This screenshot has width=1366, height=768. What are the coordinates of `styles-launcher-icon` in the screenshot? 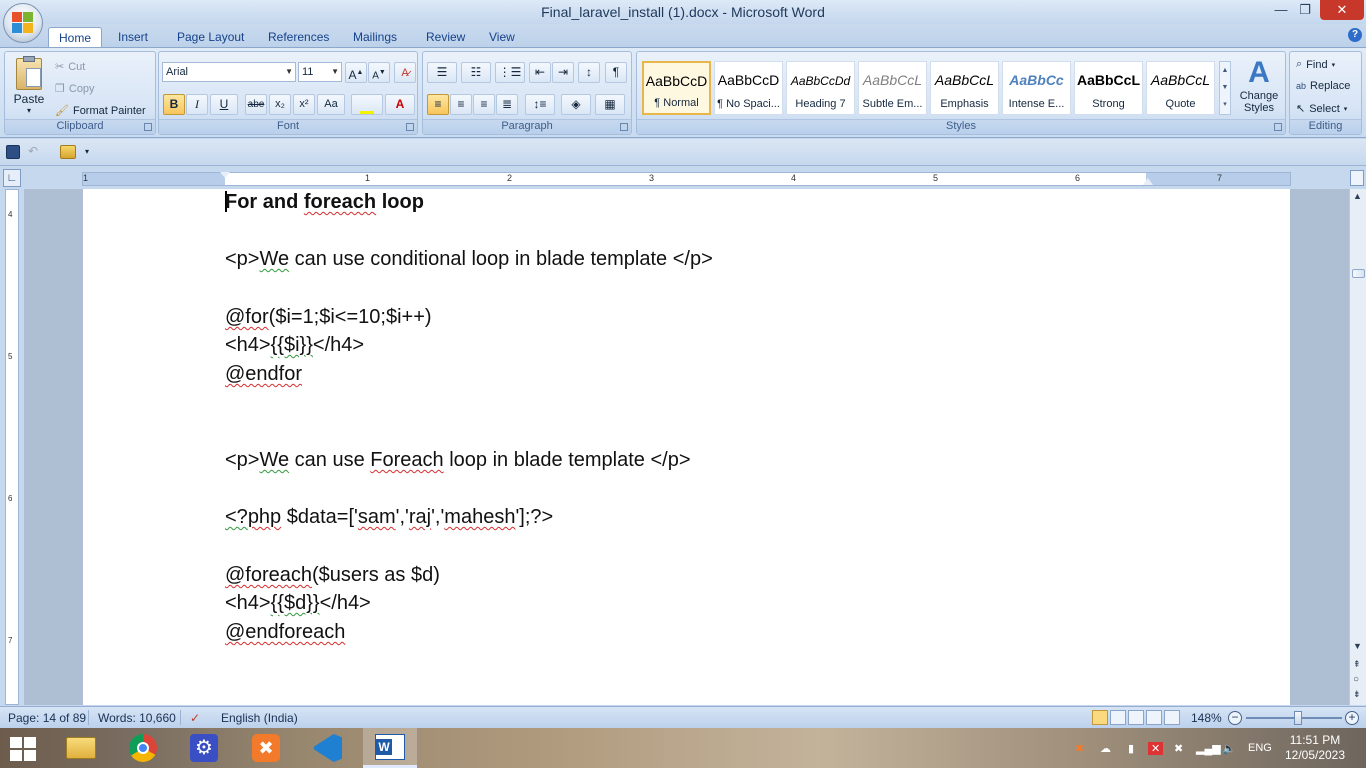 It's located at (1278, 127).